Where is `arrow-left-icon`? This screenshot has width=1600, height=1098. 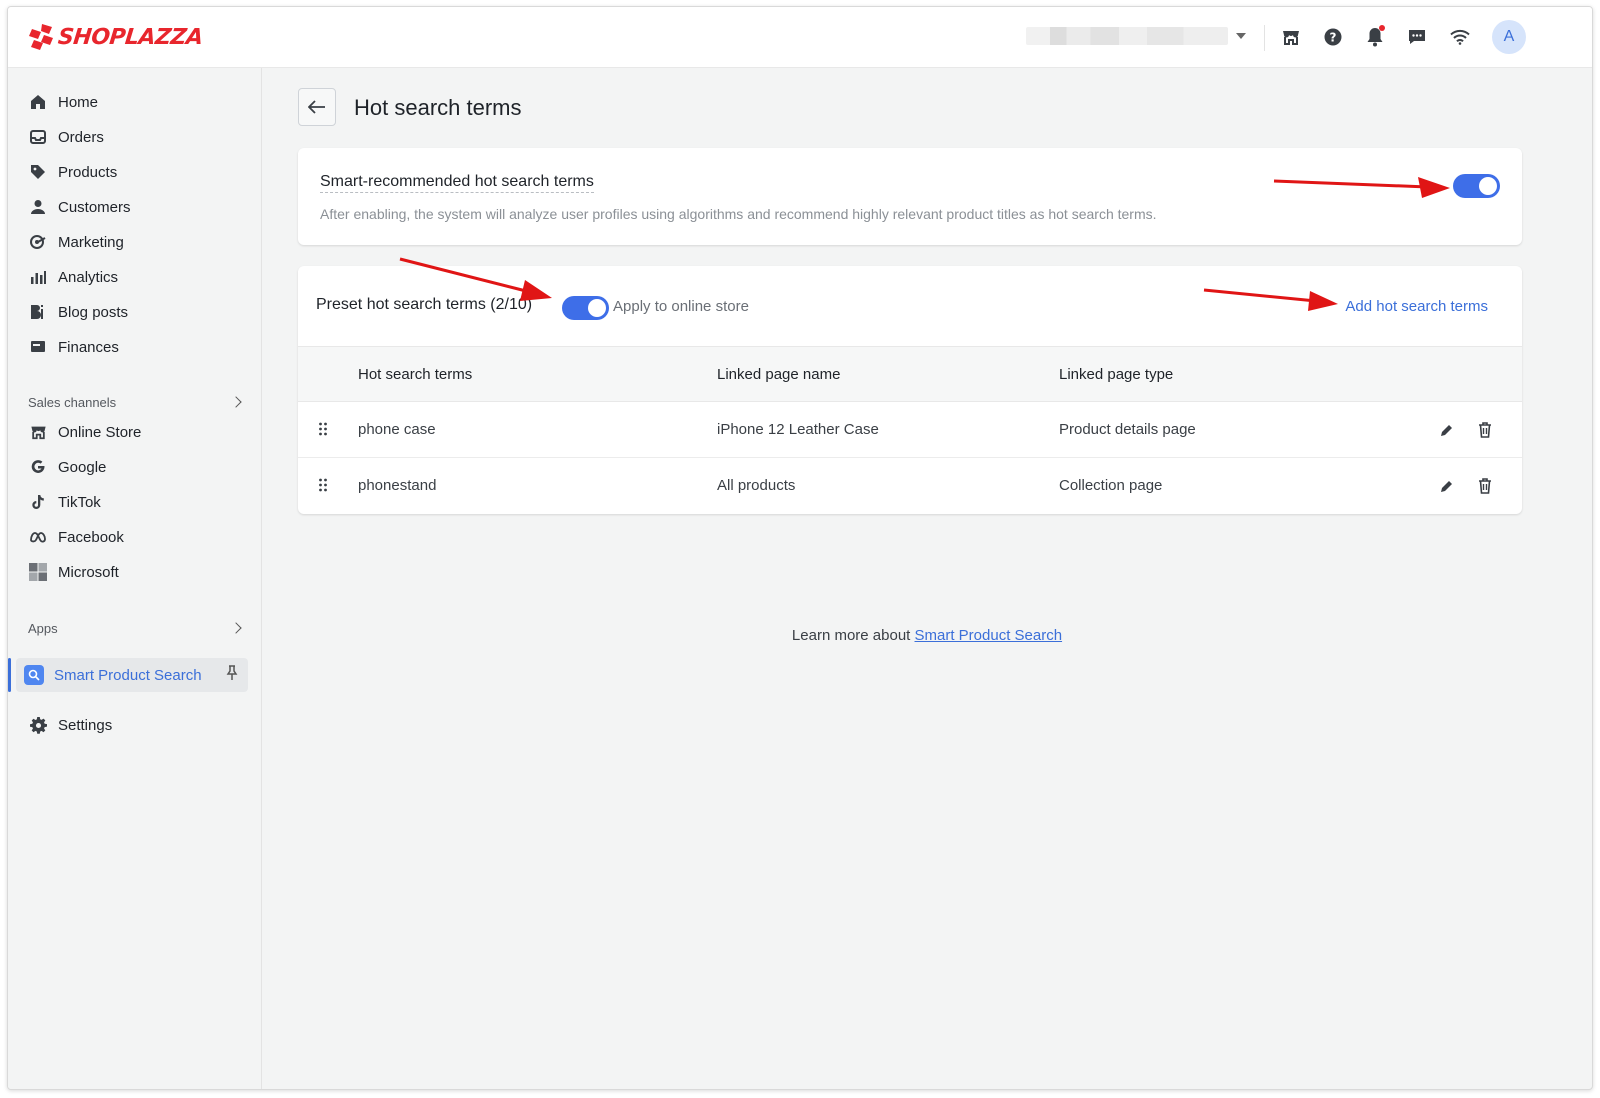
arrow-left-icon is located at coordinates (316, 107).